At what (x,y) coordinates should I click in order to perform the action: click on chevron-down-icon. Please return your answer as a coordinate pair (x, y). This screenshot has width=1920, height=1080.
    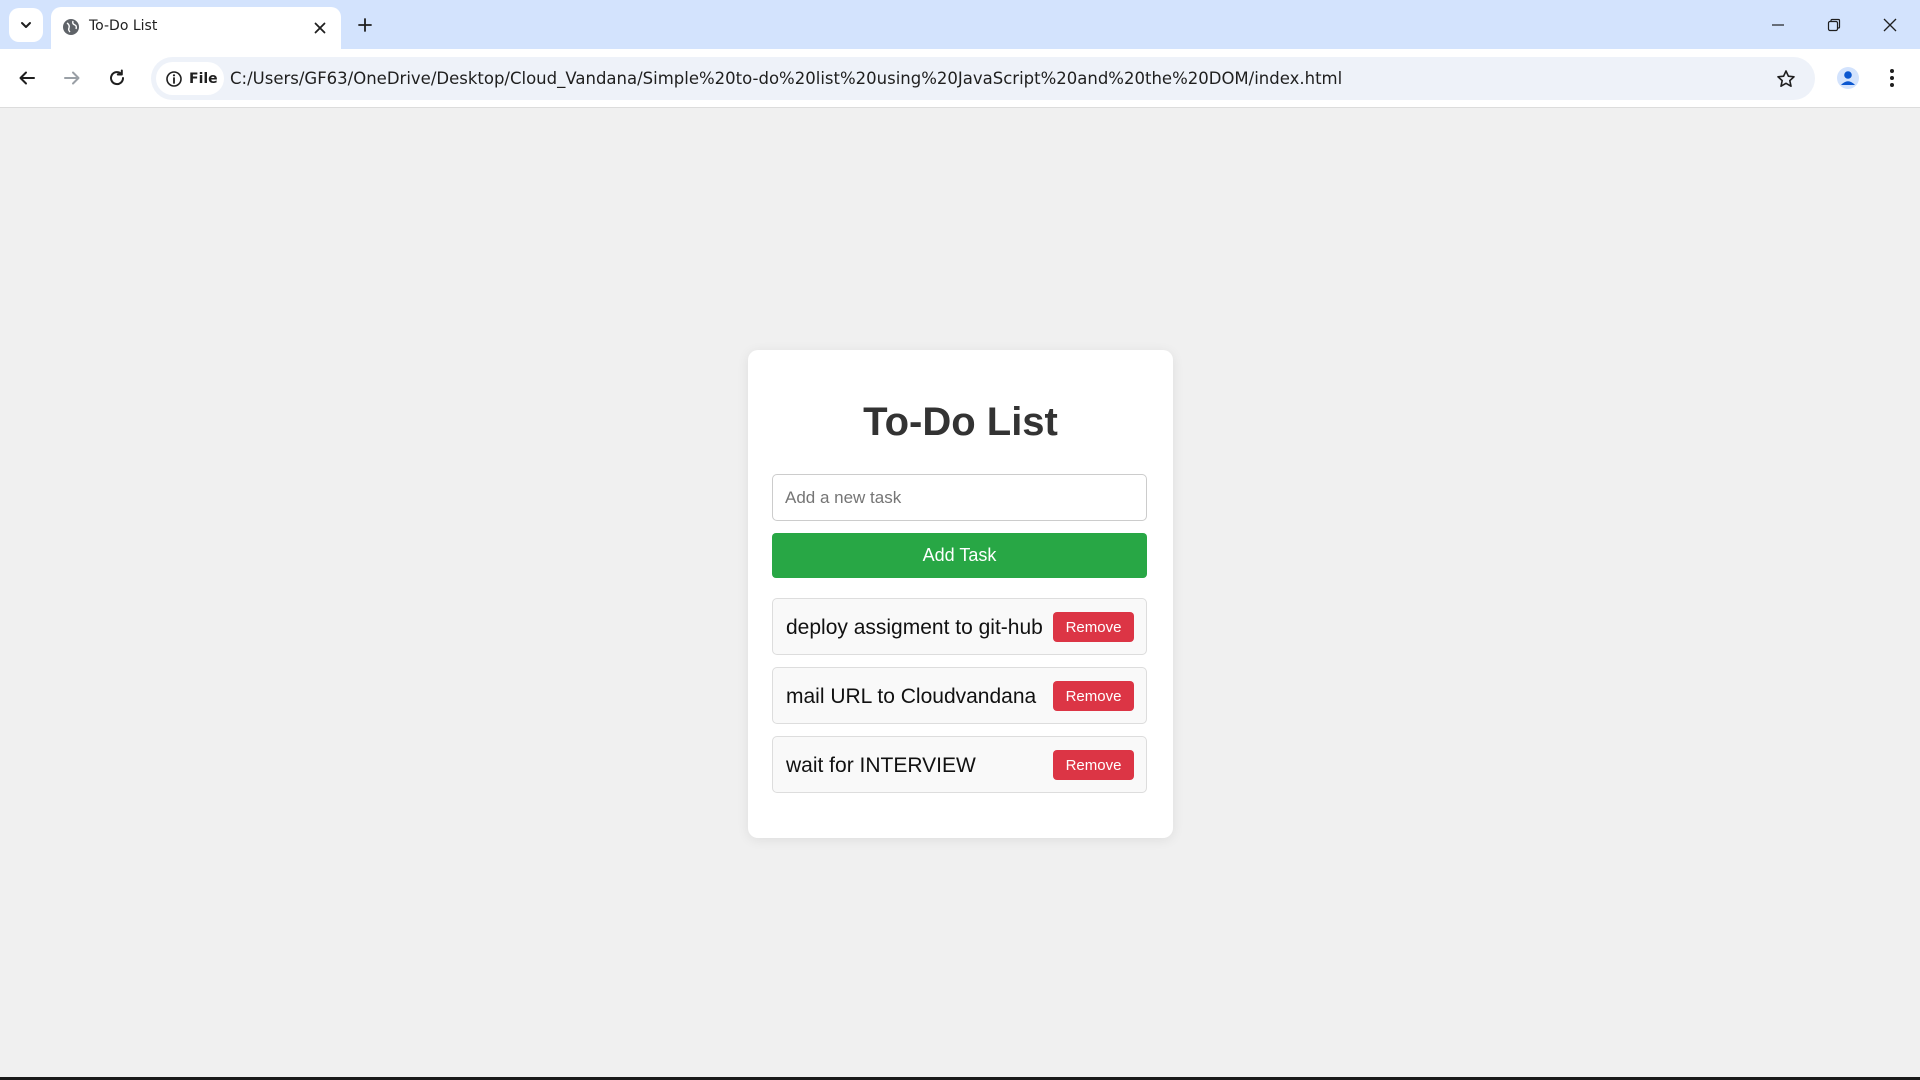
    Looking at the image, I should click on (26, 25).